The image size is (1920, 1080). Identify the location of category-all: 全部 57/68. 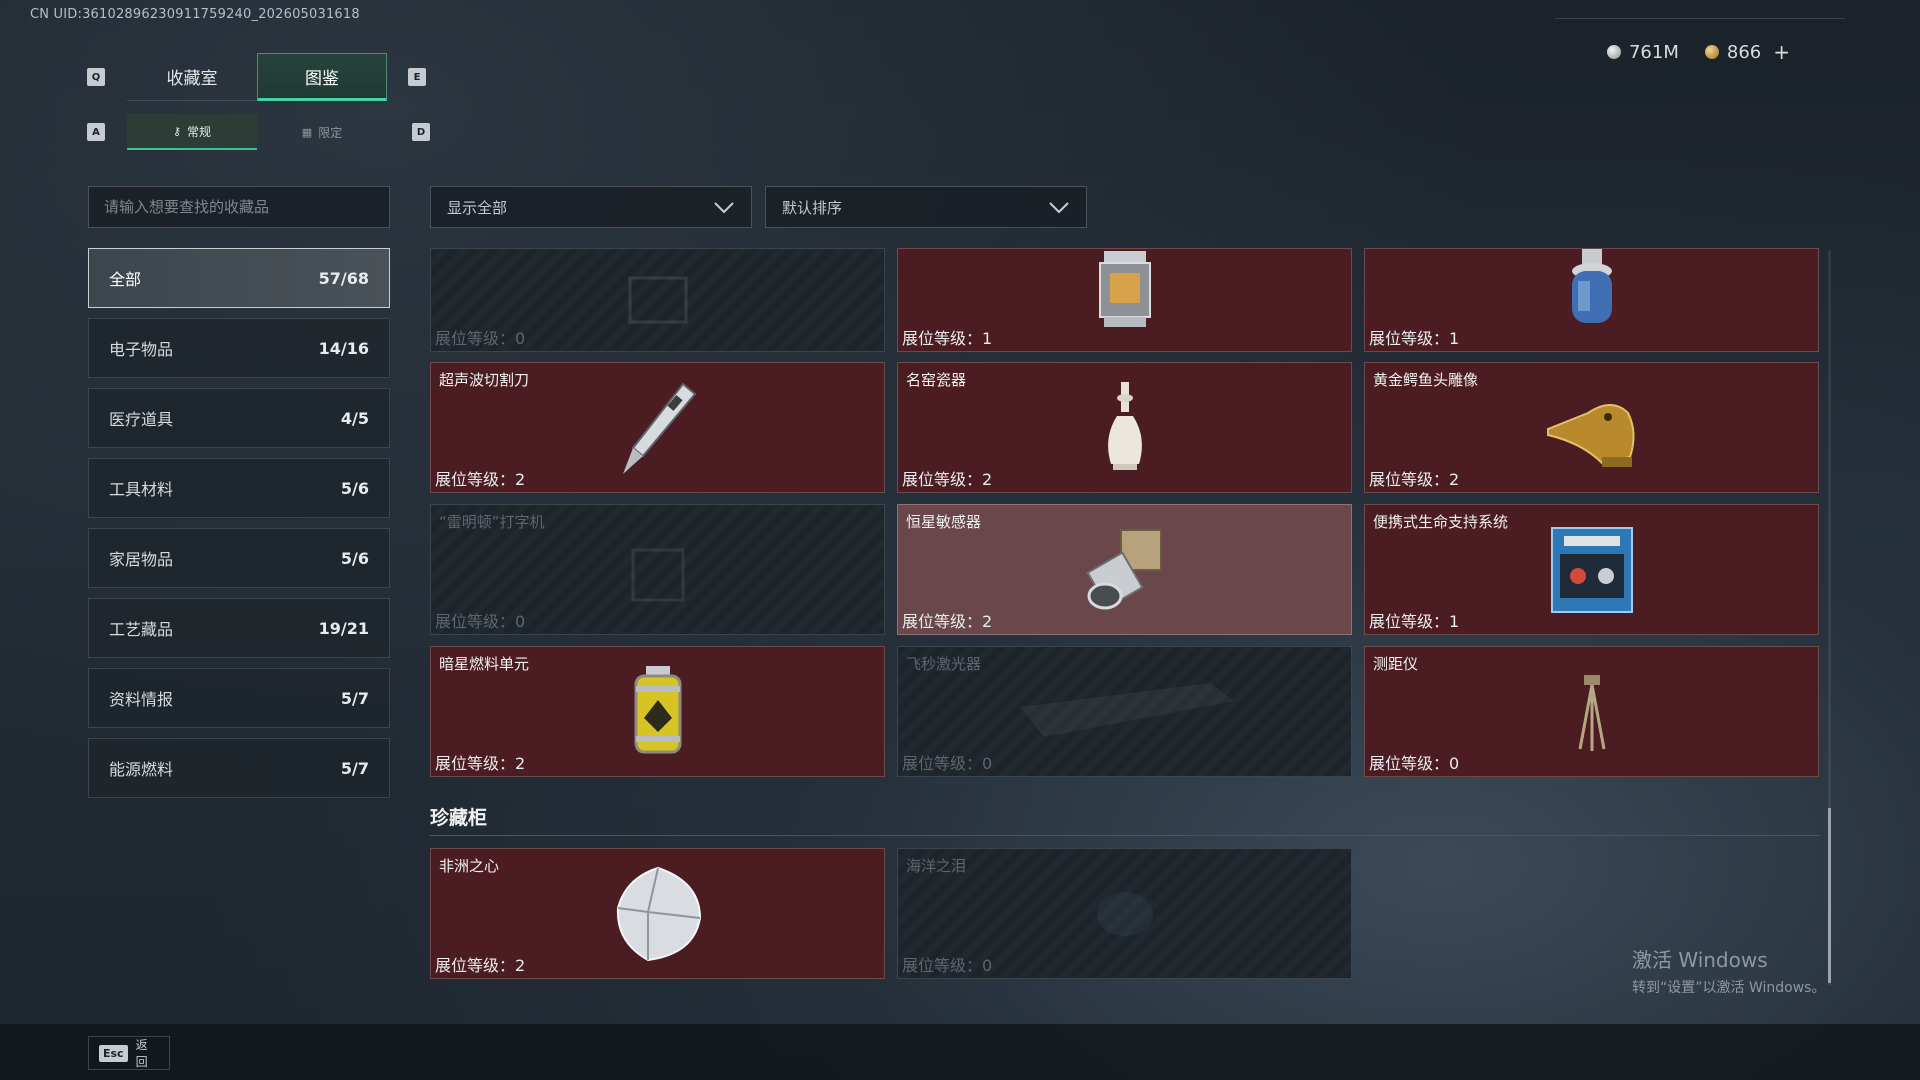
(239, 278).